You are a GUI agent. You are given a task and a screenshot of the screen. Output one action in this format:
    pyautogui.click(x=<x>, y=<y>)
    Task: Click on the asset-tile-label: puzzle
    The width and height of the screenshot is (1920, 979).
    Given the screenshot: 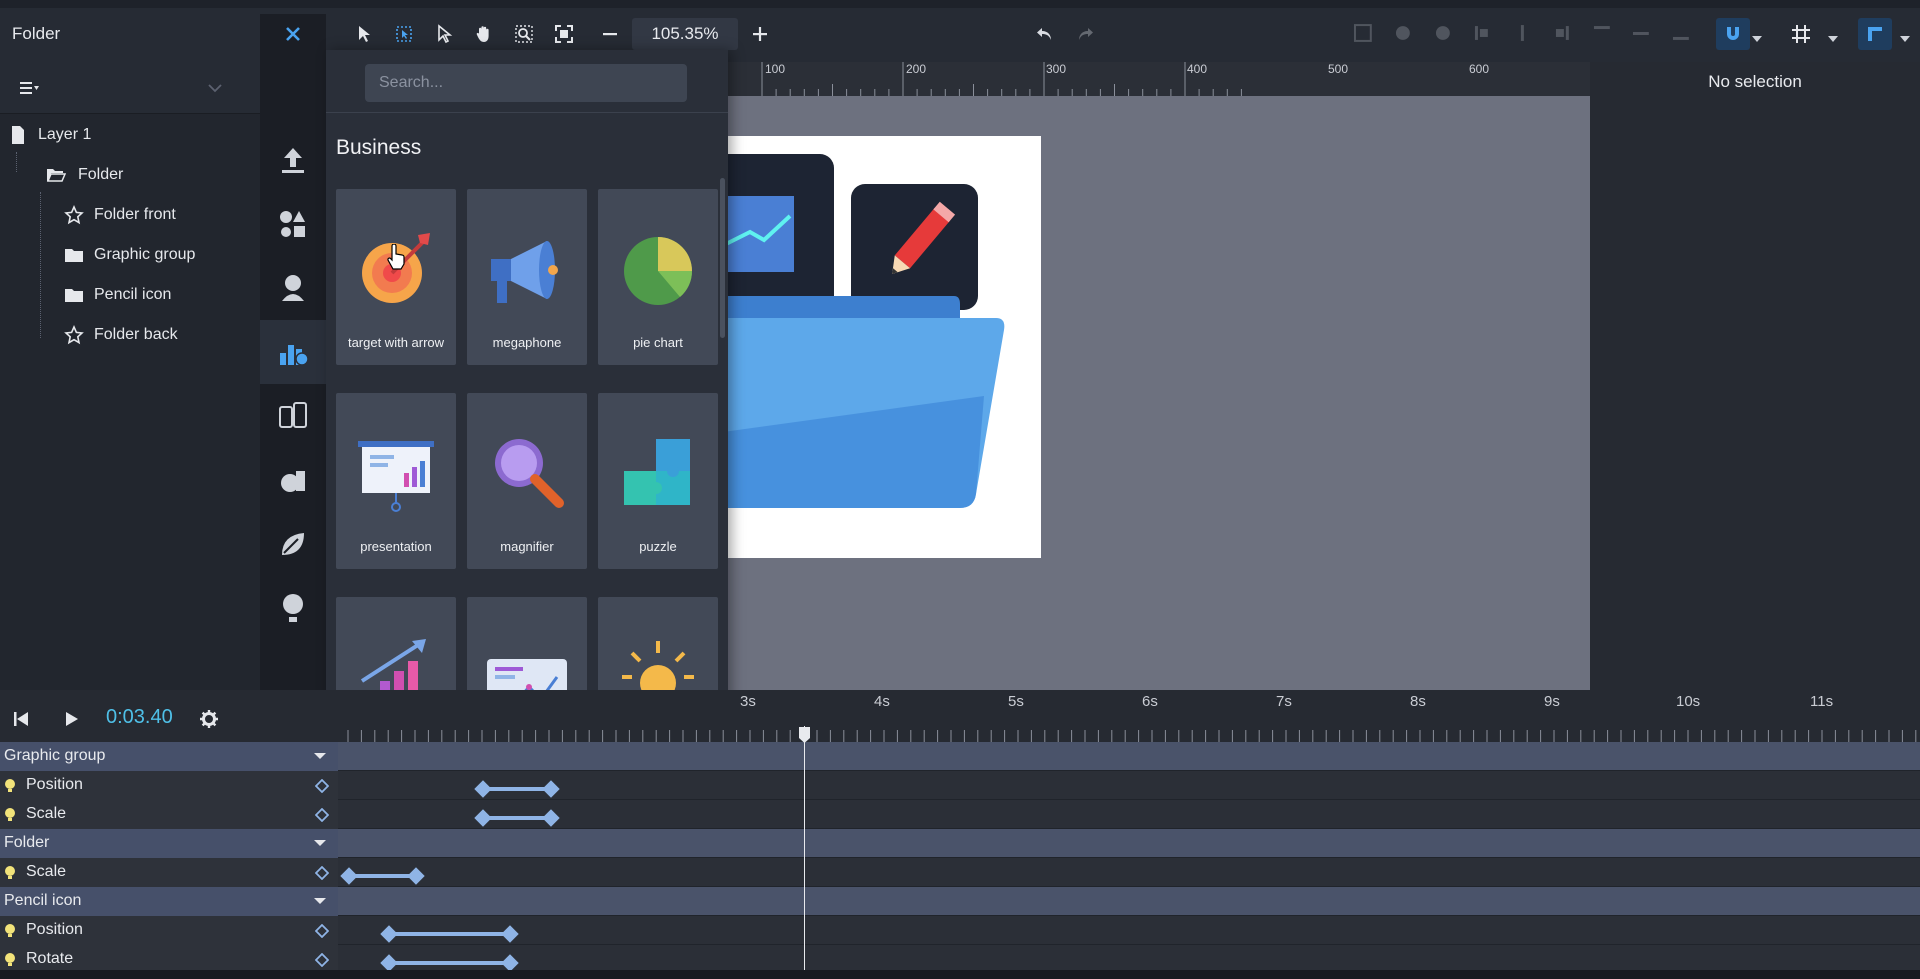 What is the action you would take?
    pyautogui.click(x=658, y=546)
    